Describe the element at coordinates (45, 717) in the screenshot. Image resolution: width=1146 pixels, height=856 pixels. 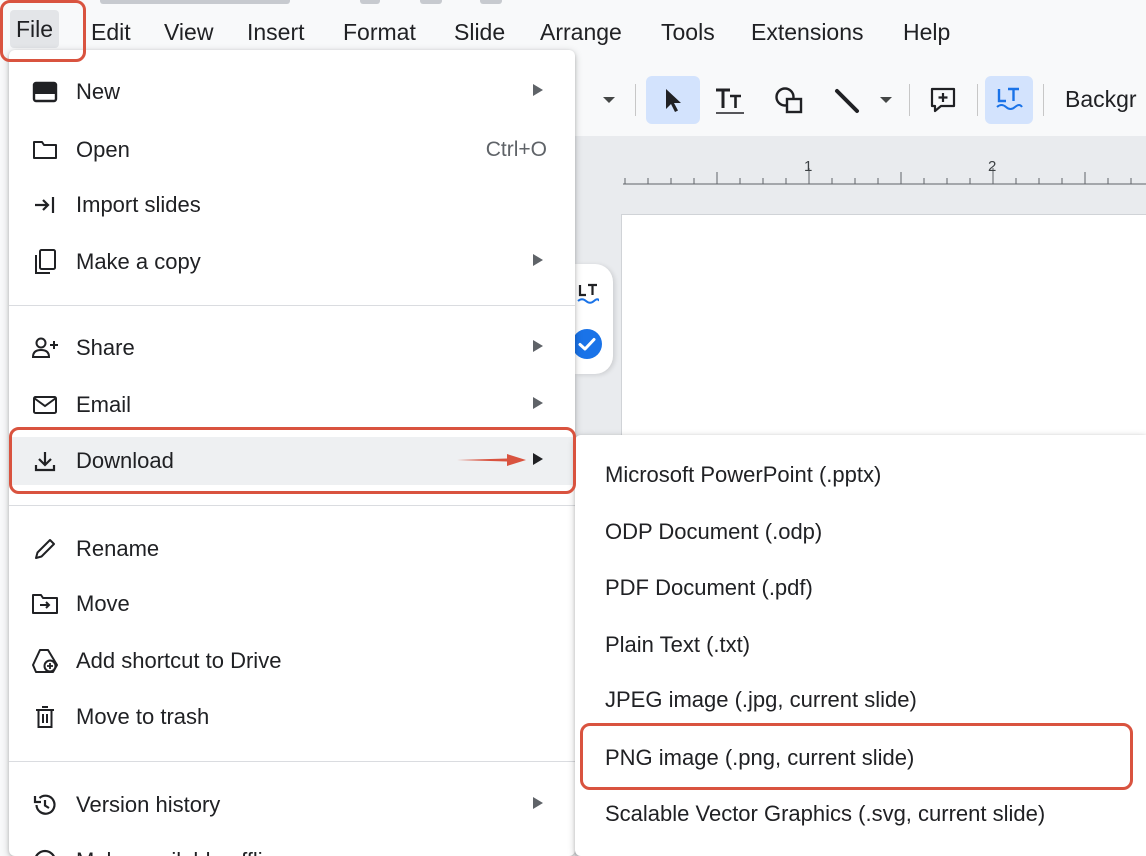
I see `trash-icon` at that location.